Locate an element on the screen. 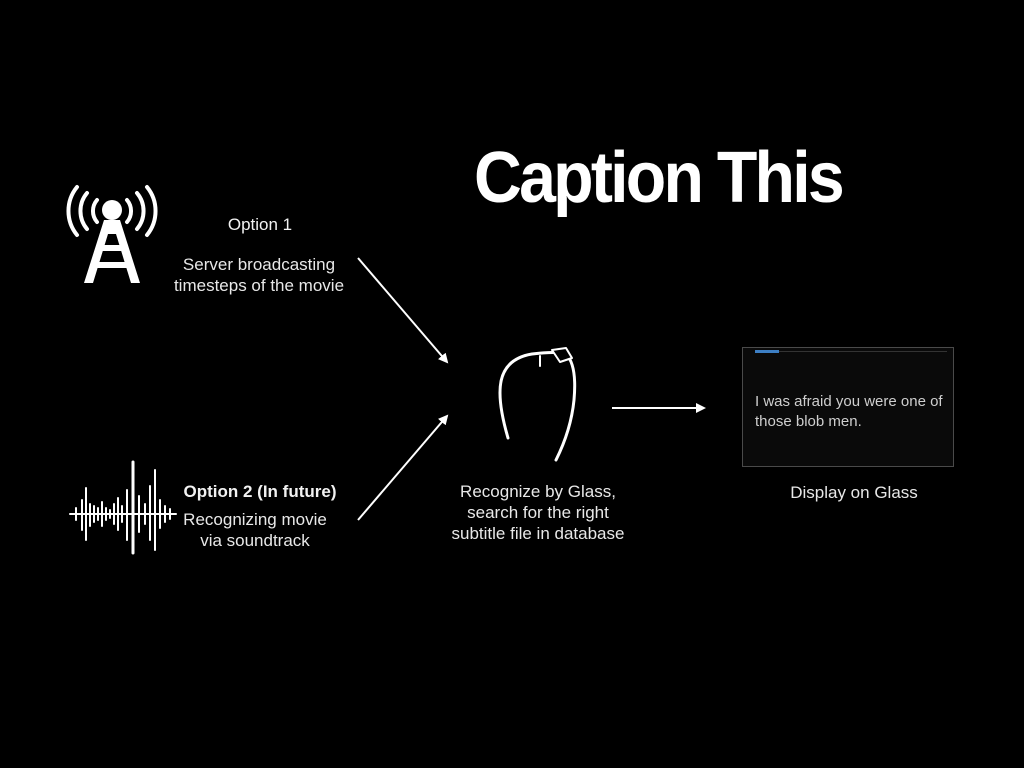  google-glass-icon is located at coordinates (537, 404).